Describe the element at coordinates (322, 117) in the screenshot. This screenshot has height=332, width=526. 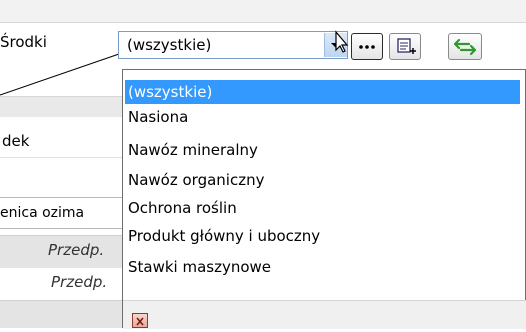
I see `dropdown-option-nasiona: Nasiona` at that location.